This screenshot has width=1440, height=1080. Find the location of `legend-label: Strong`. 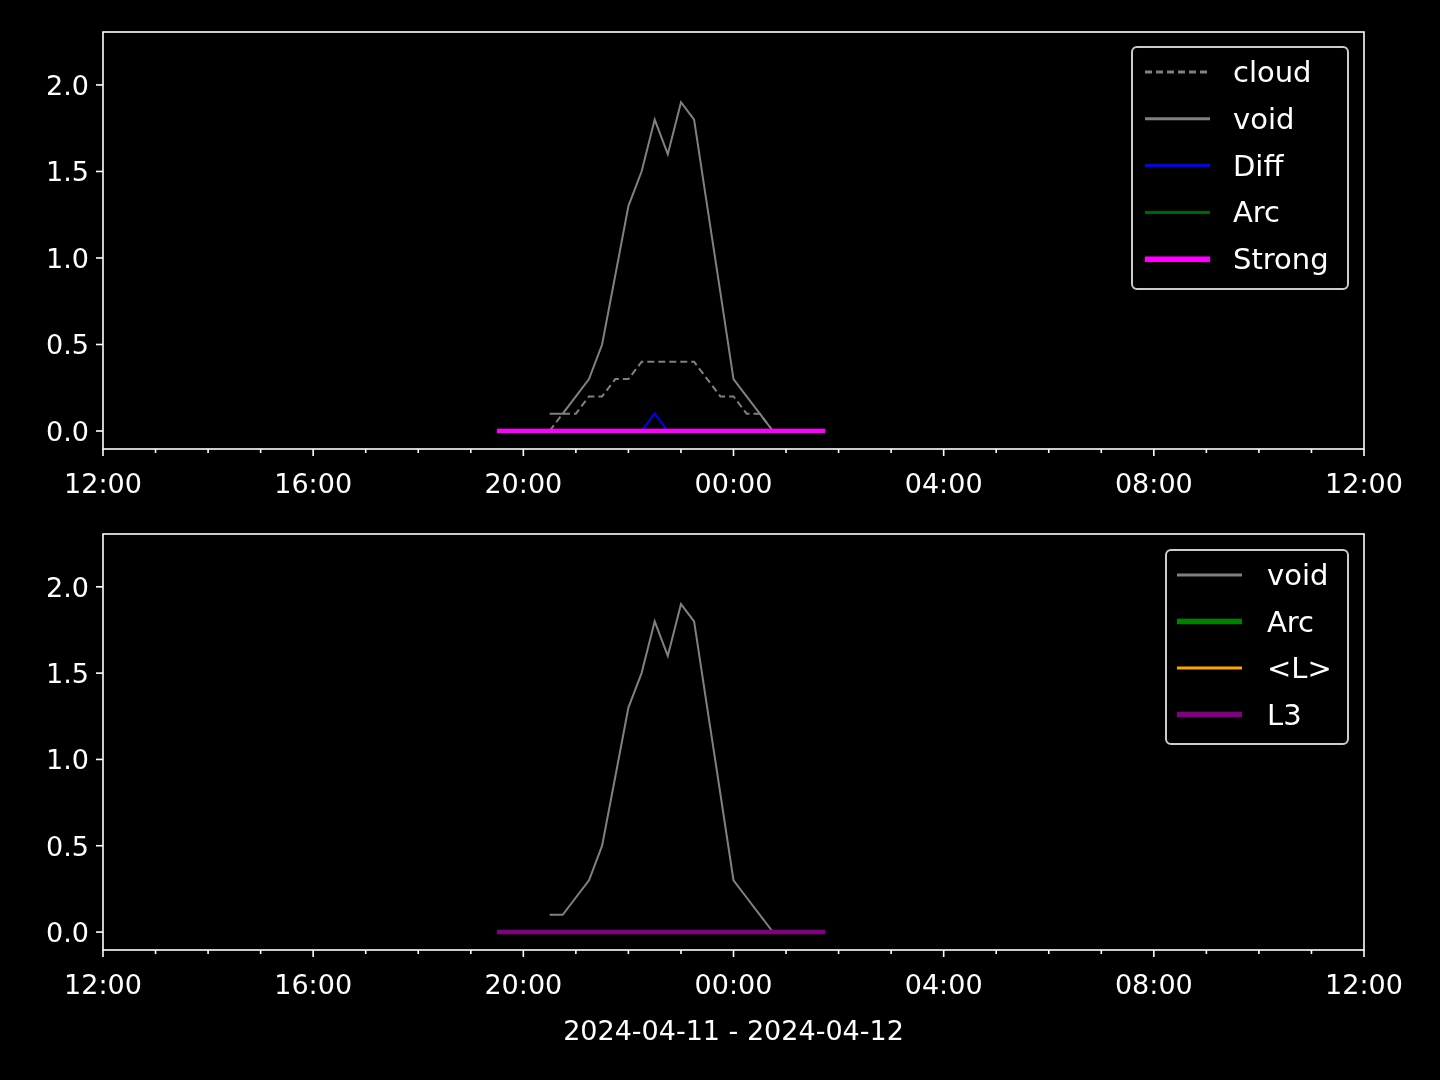

legend-label: Strong is located at coordinates (1281, 259).